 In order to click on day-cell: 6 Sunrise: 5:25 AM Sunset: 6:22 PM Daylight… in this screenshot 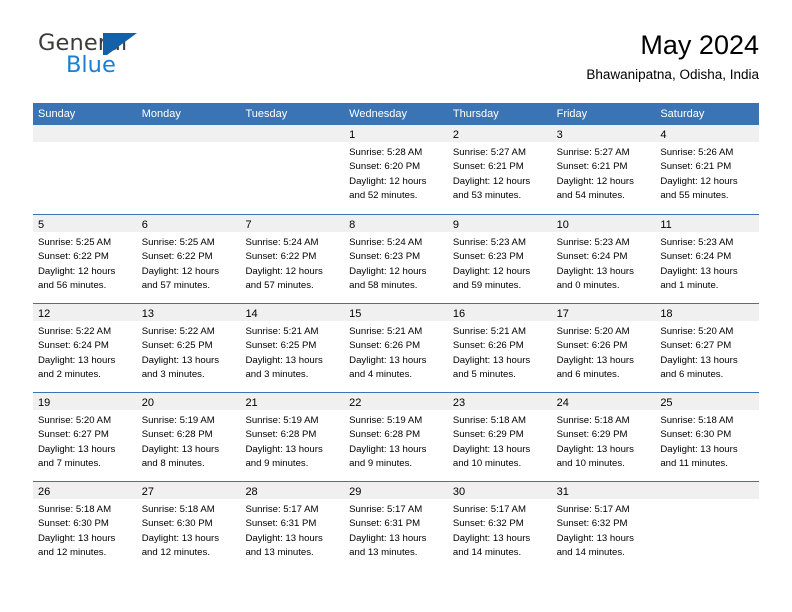, I will do `click(188, 259)`.